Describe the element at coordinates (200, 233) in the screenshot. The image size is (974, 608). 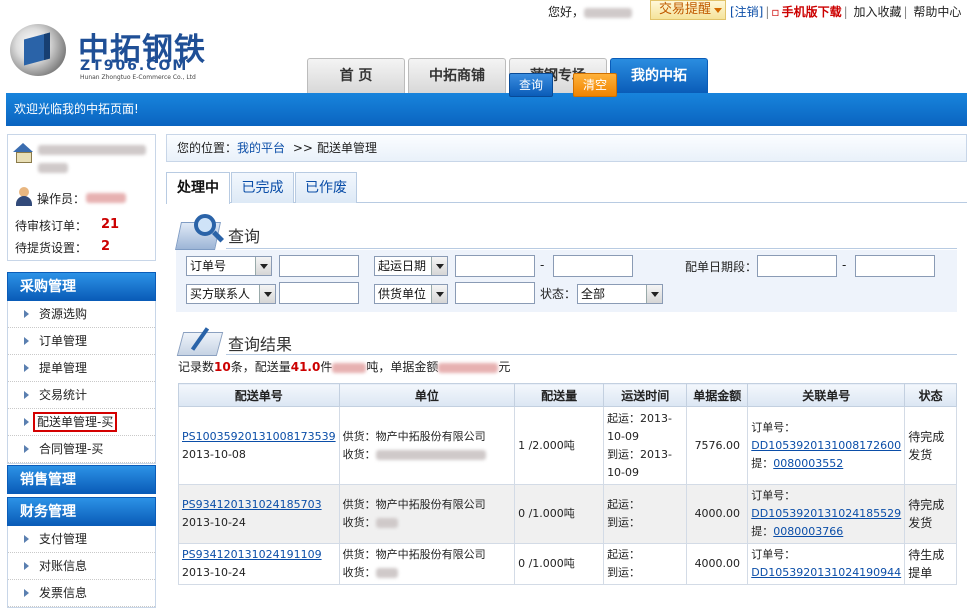
I see `search-icon` at that location.